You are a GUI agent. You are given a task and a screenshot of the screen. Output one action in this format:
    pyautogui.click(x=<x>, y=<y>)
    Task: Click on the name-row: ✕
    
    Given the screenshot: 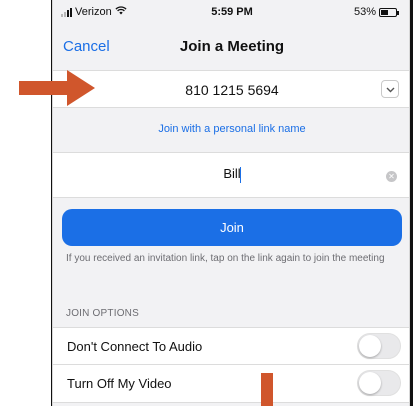 What is the action you would take?
    pyautogui.click(x=231, y=175)
    